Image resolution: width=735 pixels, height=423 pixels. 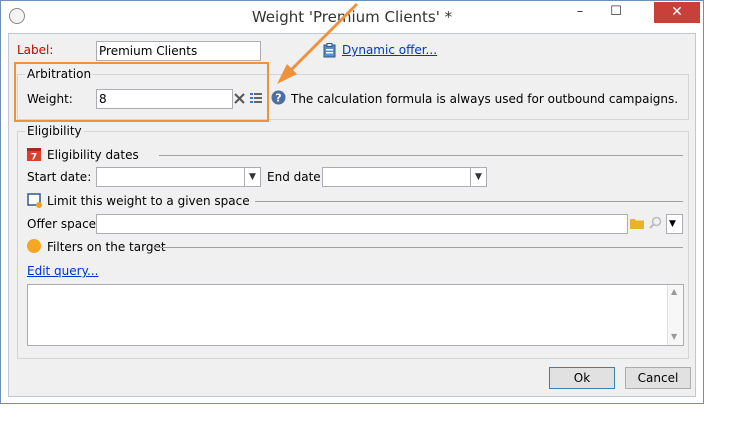 What do you see at coordinates (54, 131) in the screenshot?
I see `eligibility-title: Eligibility` at bounding box center [54, 131].